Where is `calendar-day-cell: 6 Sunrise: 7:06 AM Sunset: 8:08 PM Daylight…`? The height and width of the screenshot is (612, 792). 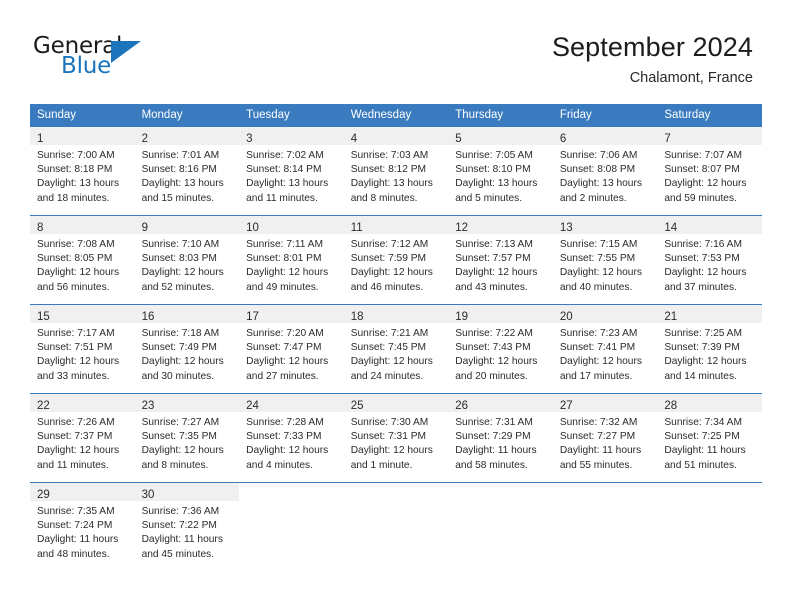
calendar-day-cell: 6 Sunrise: 7:06 AM Sunset: 8:08 PM Daylight… is located at coordinates (605, 171).